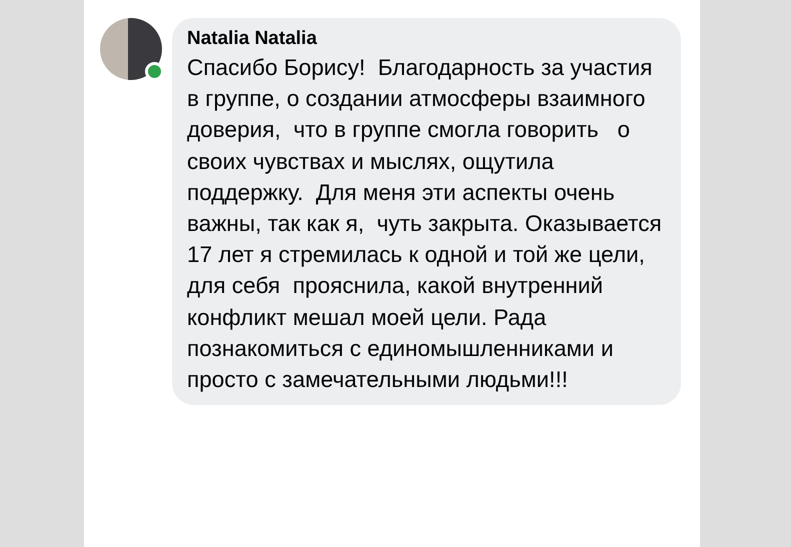  What do you see at coordinates (427, 39) in the screenshot?
I see `author-name: Natalia Natalia` at bounding box center [427, 39].